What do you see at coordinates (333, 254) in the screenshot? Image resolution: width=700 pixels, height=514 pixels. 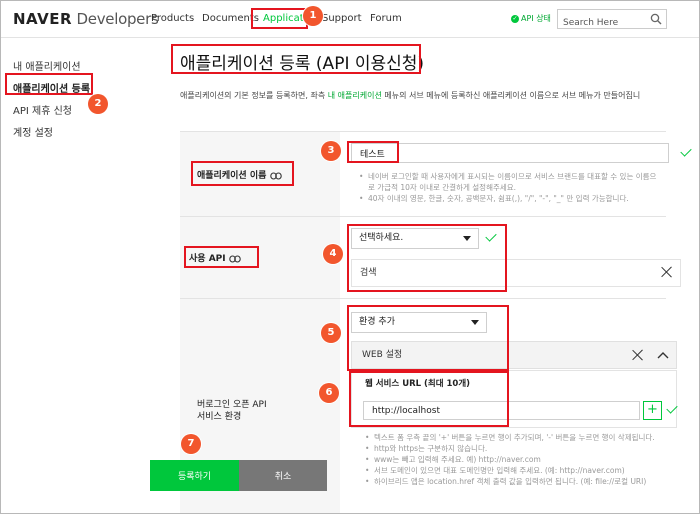 I see `annotation-badge: 4` at bounding box center [333, 254].